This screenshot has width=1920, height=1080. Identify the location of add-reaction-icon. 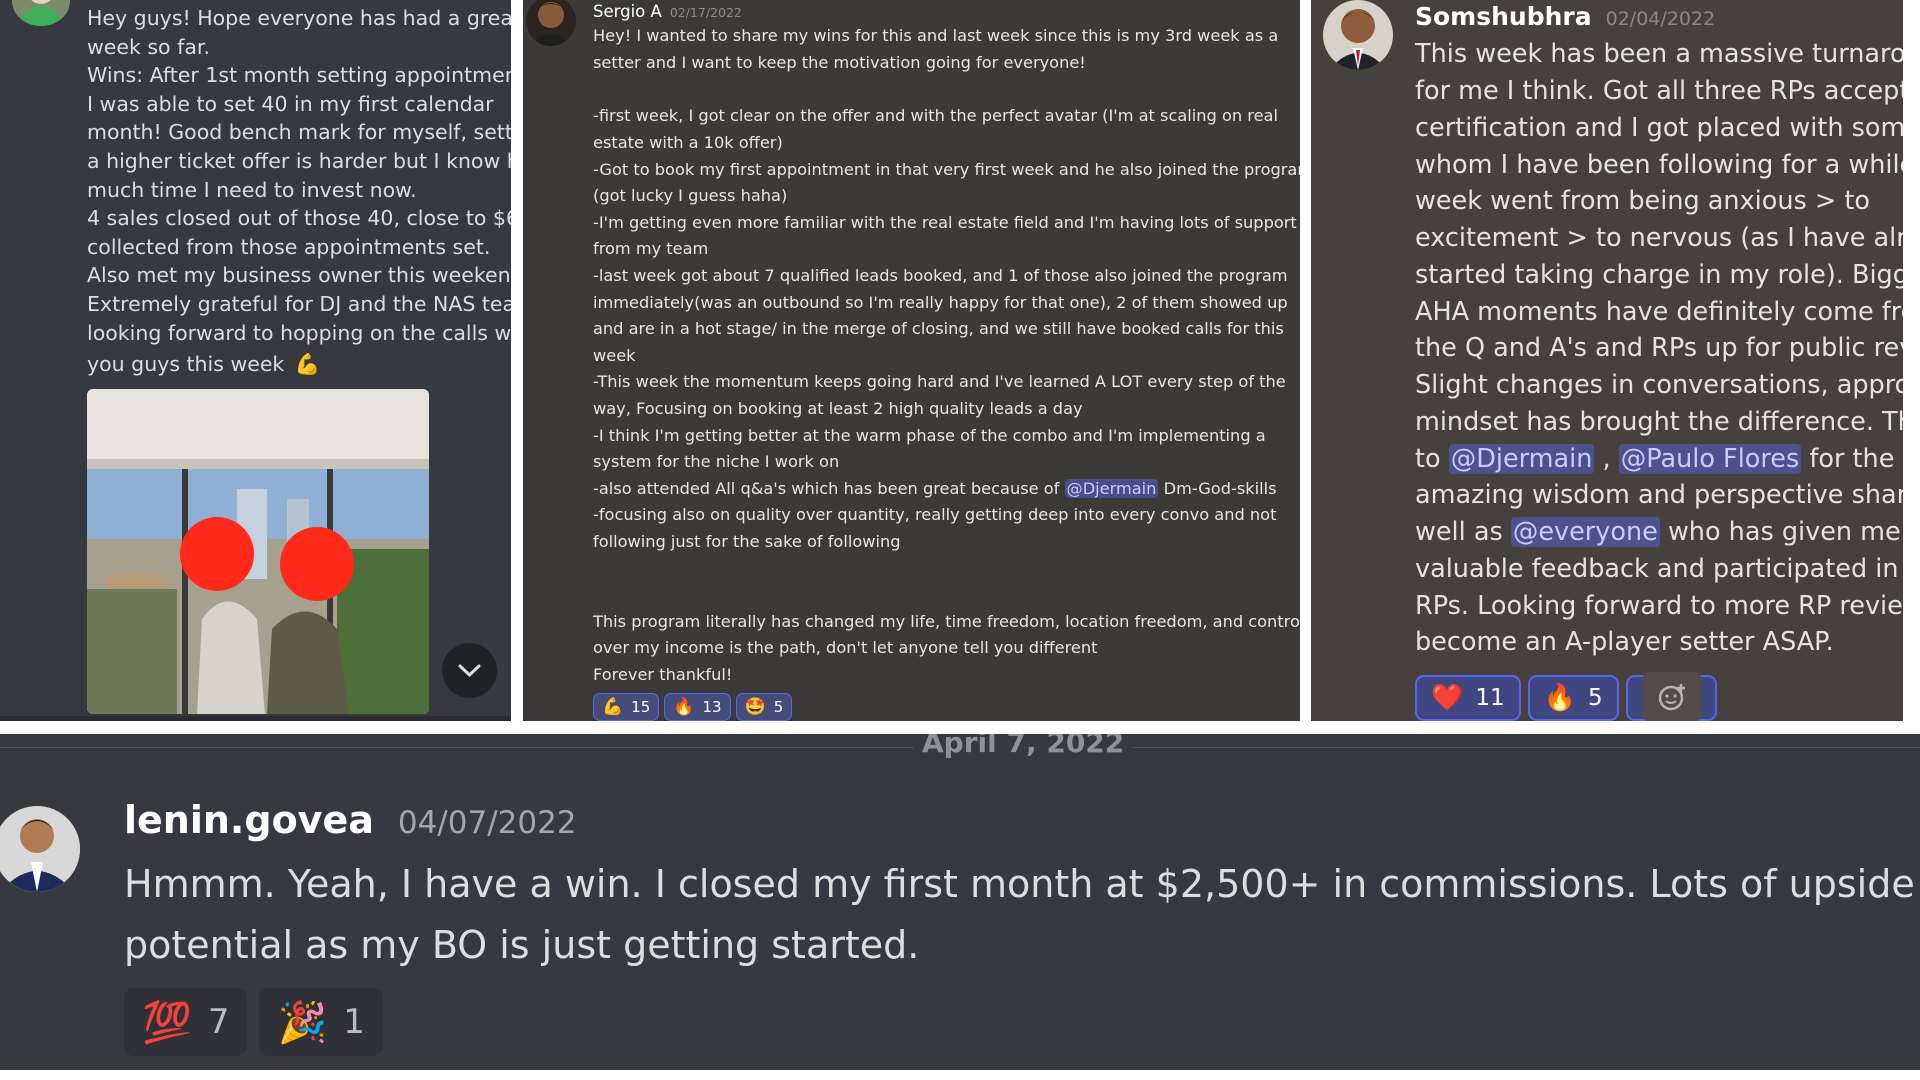
(1671, 697).